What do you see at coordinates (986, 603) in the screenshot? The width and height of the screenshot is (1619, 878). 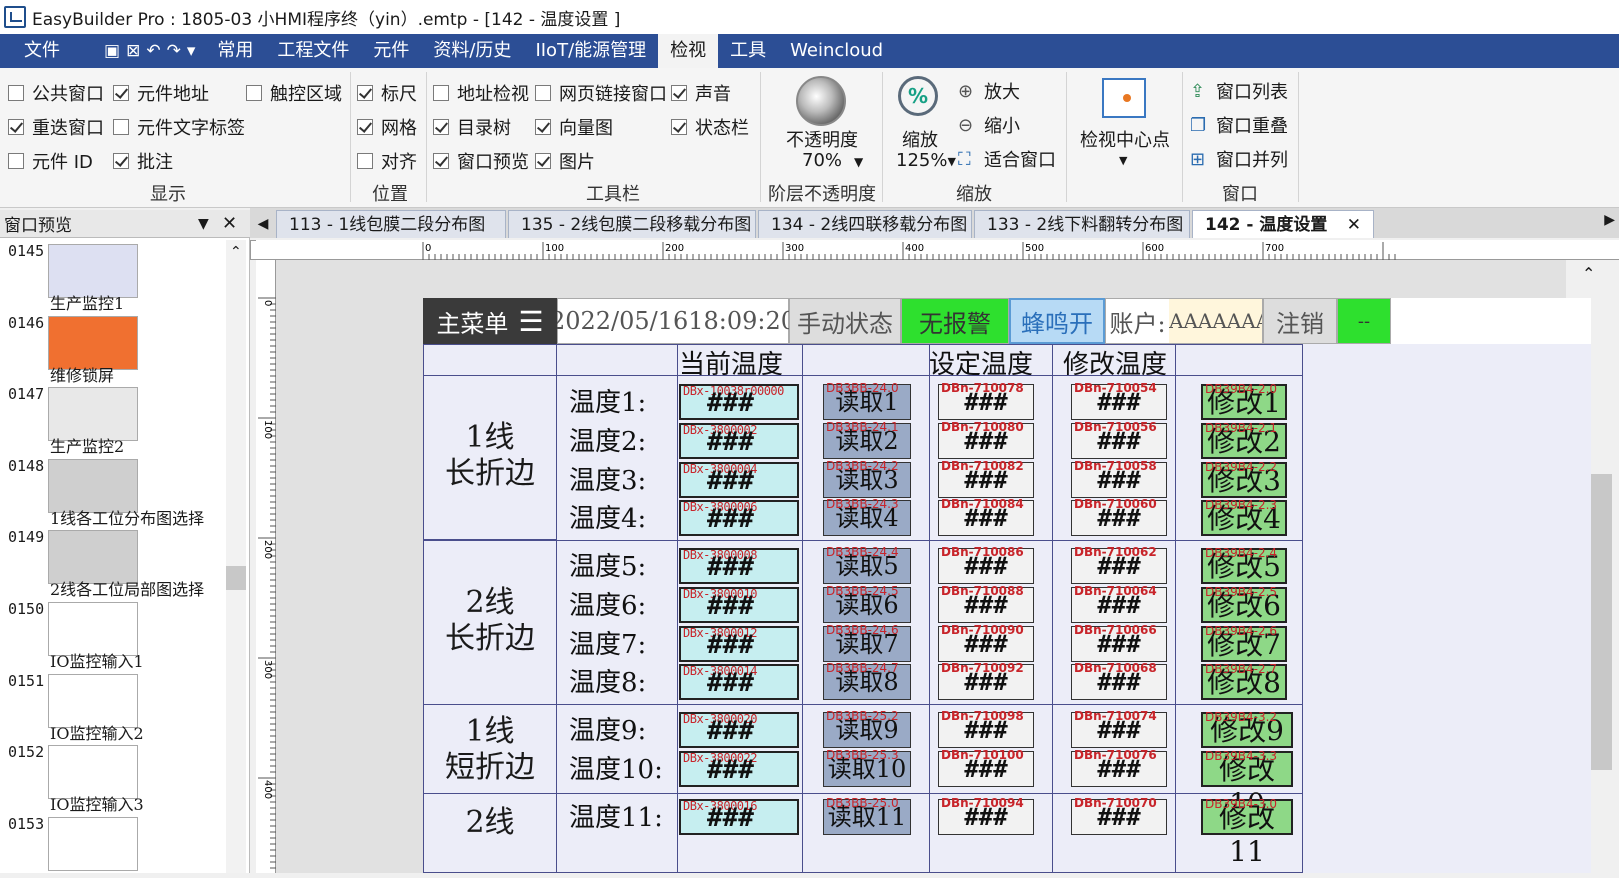 I see `set-temp-input: DBn-710088 ###` at bounding box center [986, 603].